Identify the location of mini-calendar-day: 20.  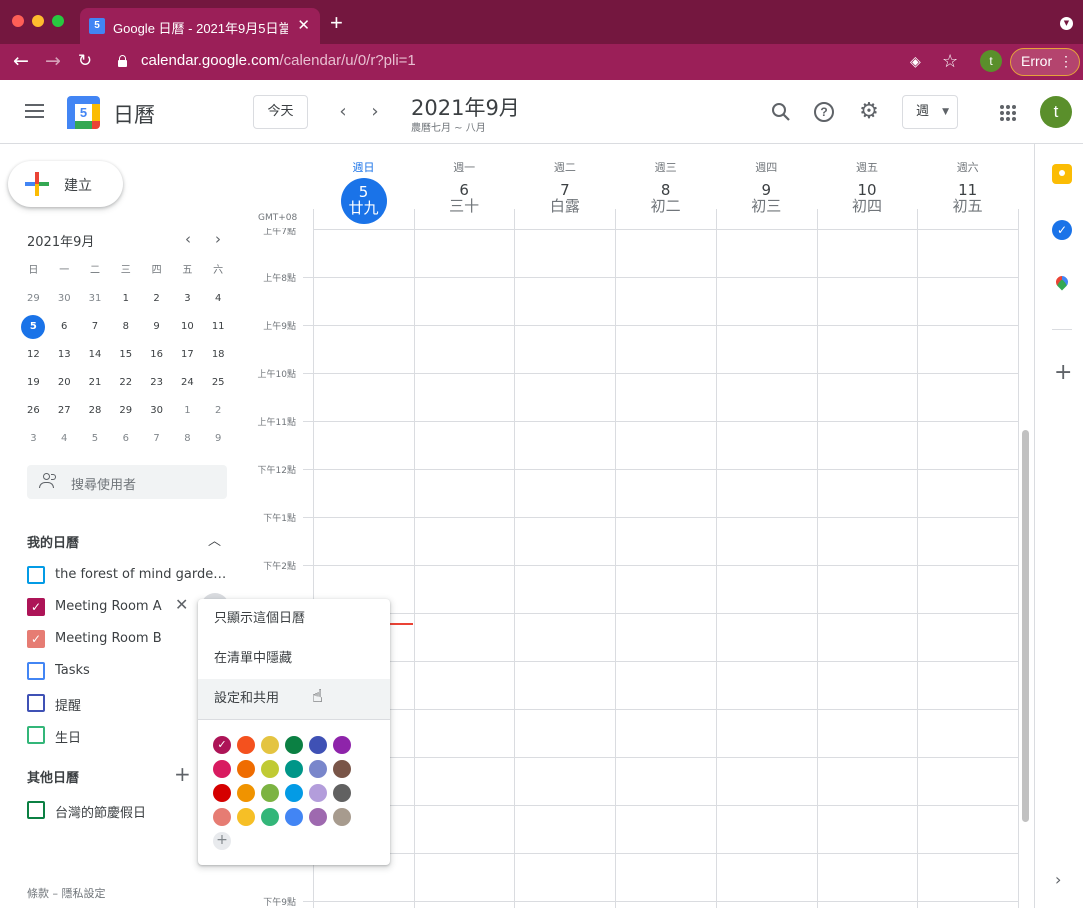
(64, 385).